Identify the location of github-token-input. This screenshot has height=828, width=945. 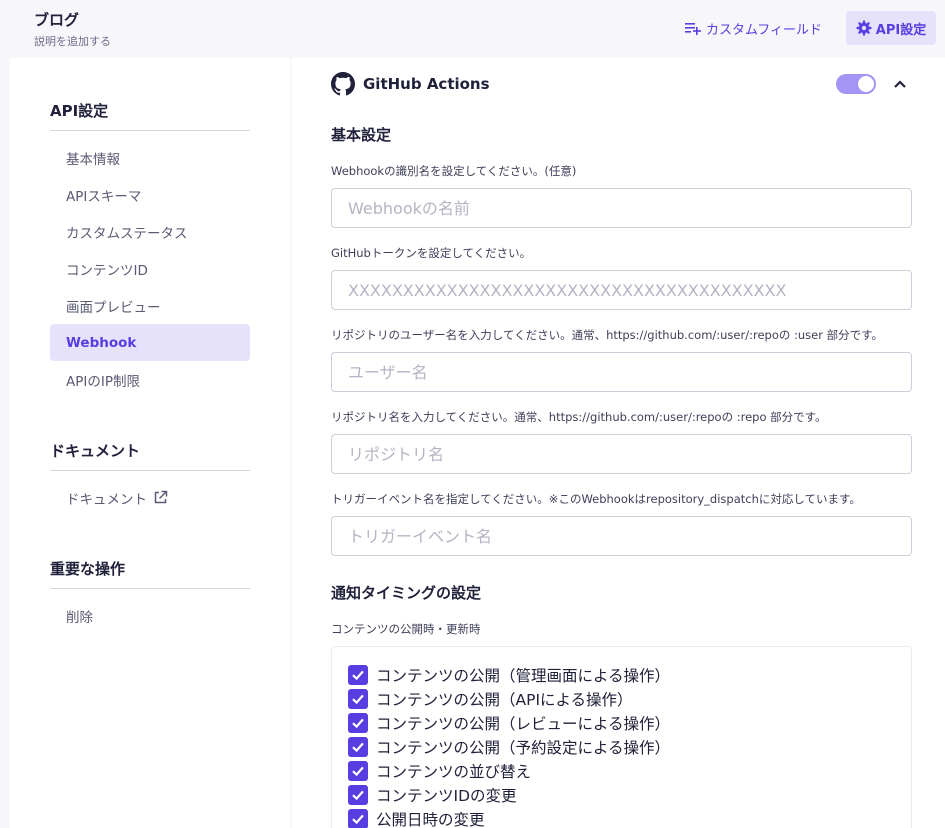
(621, 290).